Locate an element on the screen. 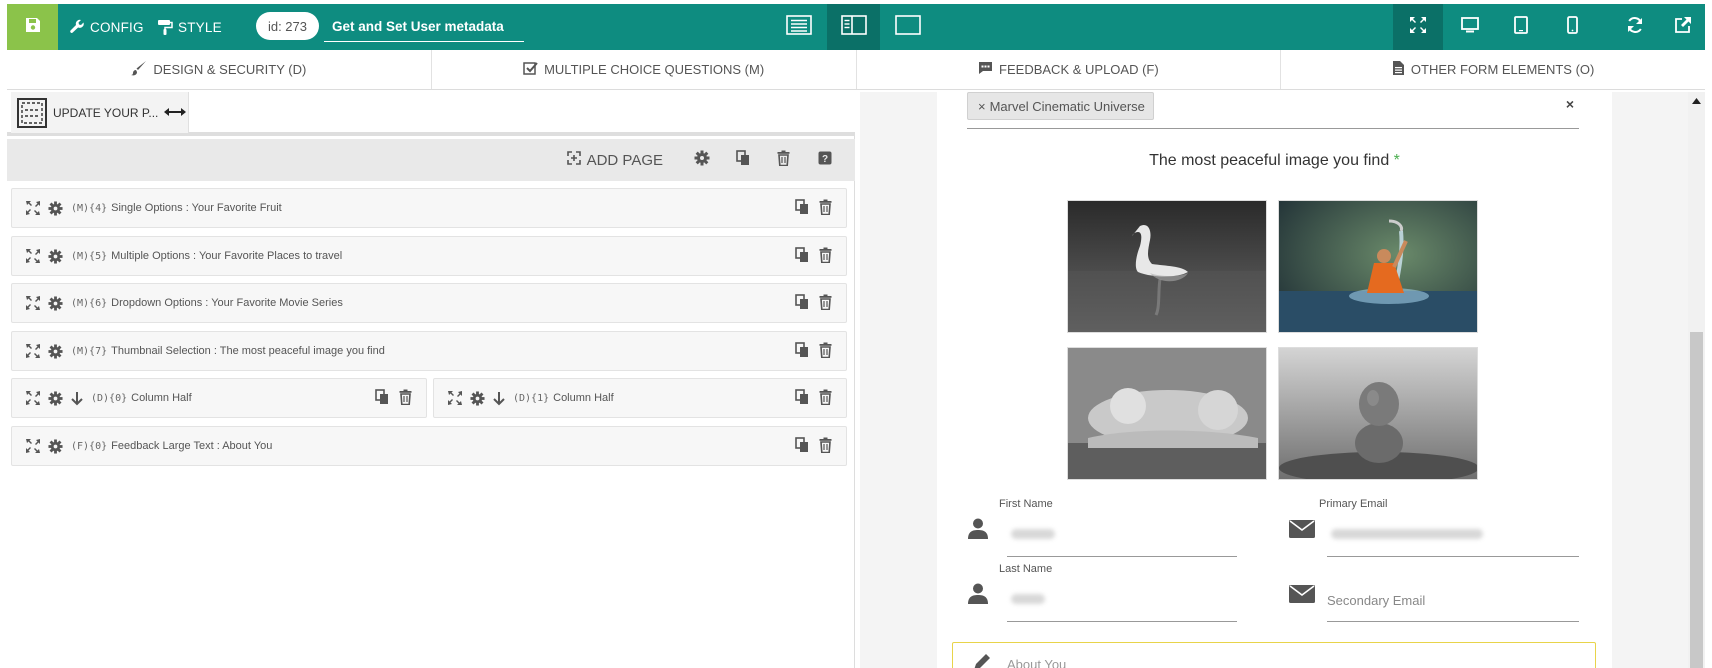 The width and height of the screenshot is (1712, 668). scroll-up-arrow is located at coordinates (1696, 101).